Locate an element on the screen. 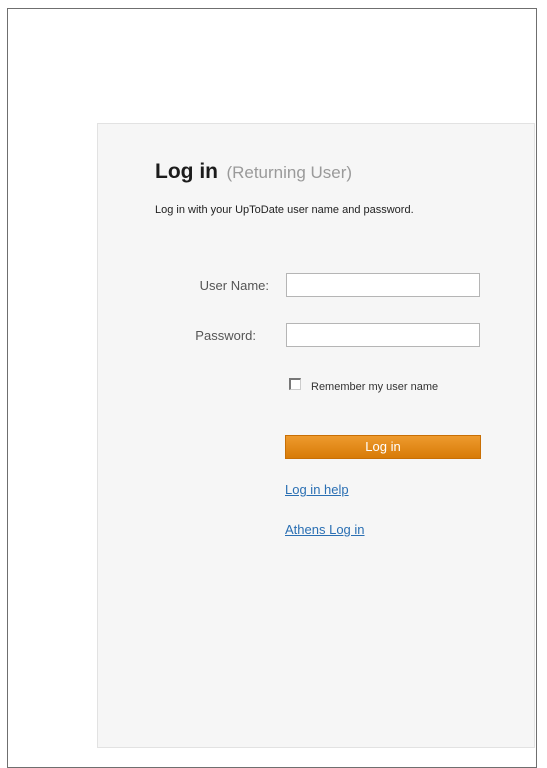  remember-row: Remember my user name is located at coordinates (363, 384).